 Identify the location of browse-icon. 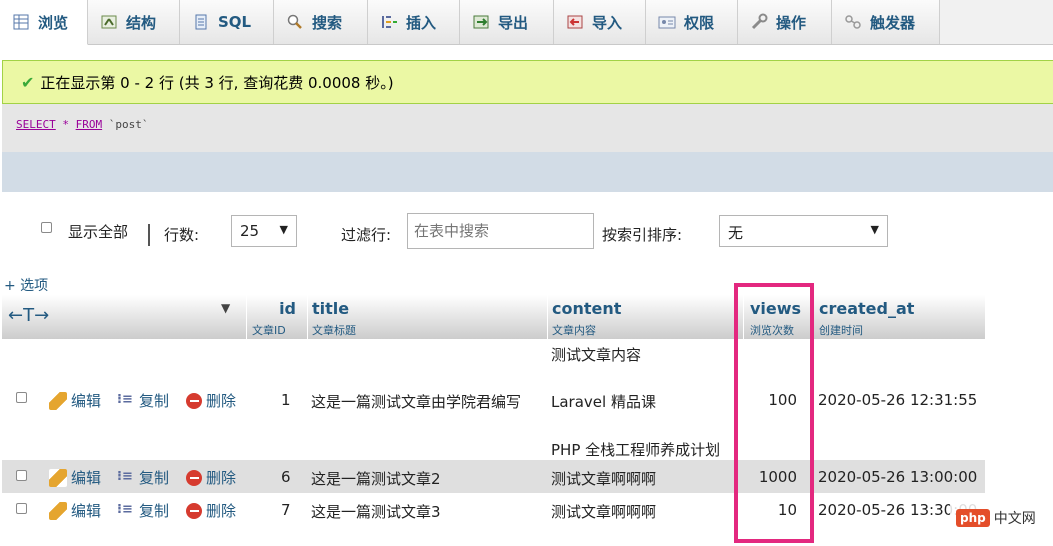
(21, 22).